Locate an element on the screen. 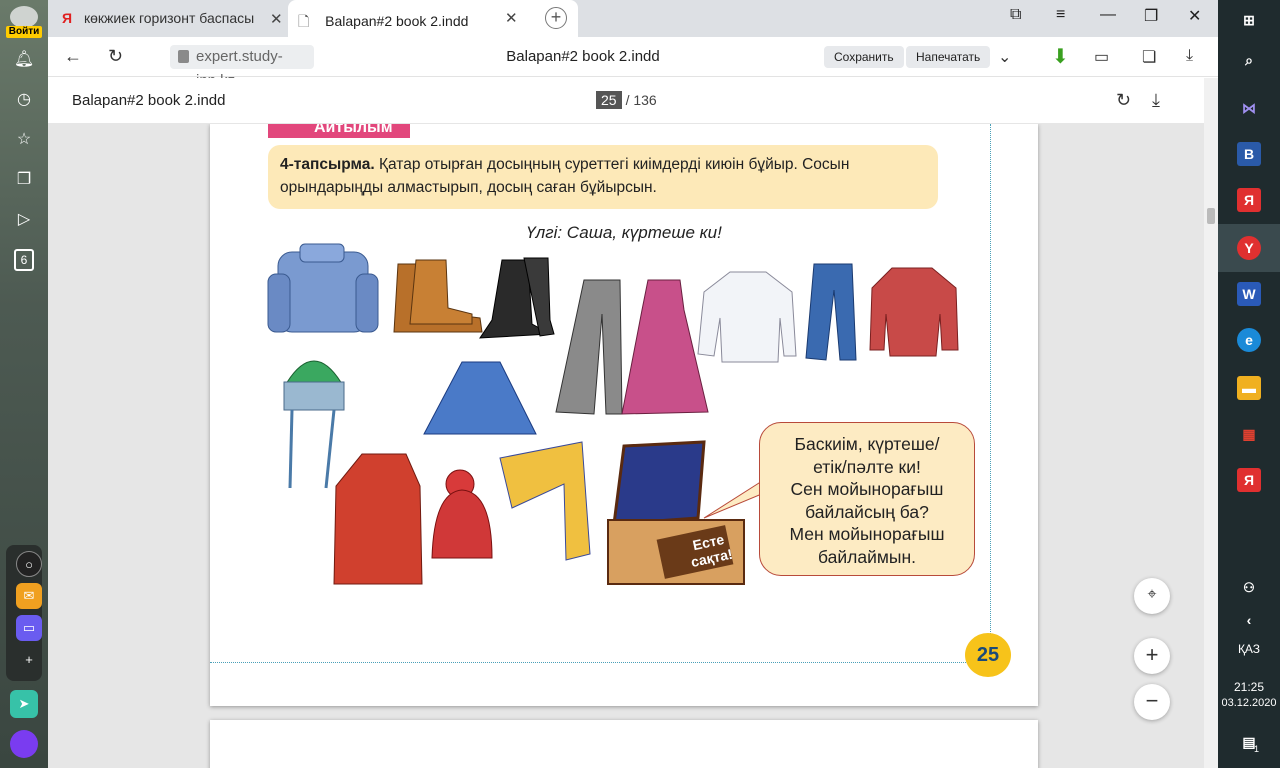 This screenshot has width=1280, height=768. scrollbar-thumb is located at coordinates (1211, 216).